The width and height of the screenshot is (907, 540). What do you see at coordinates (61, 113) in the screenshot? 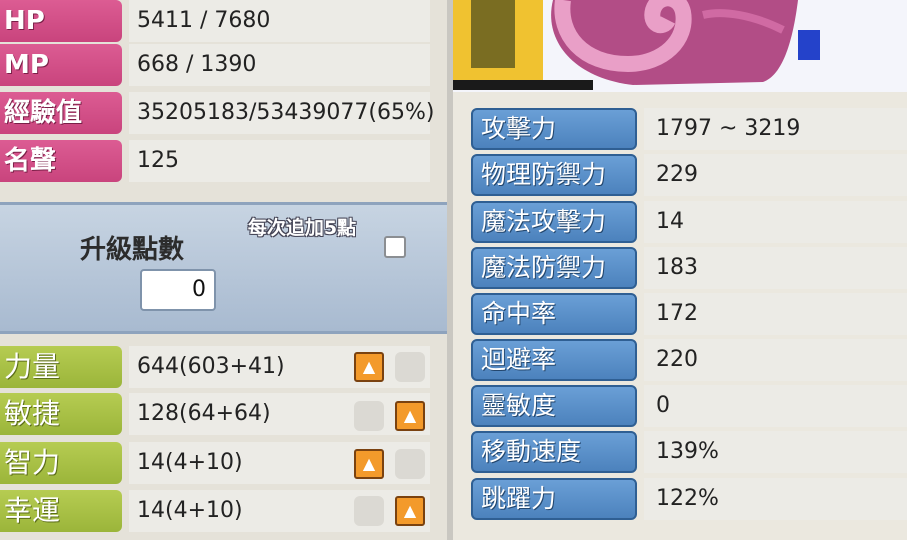
I see `stat-label: 經驗值` at bounding box center [61, 113].